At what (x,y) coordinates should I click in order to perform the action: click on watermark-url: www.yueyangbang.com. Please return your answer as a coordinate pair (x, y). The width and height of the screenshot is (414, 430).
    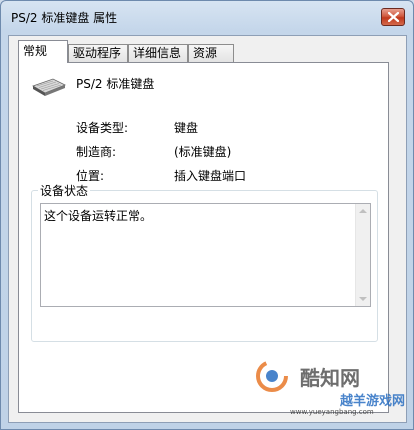
    Looking at the image, I should click on (332, 412).